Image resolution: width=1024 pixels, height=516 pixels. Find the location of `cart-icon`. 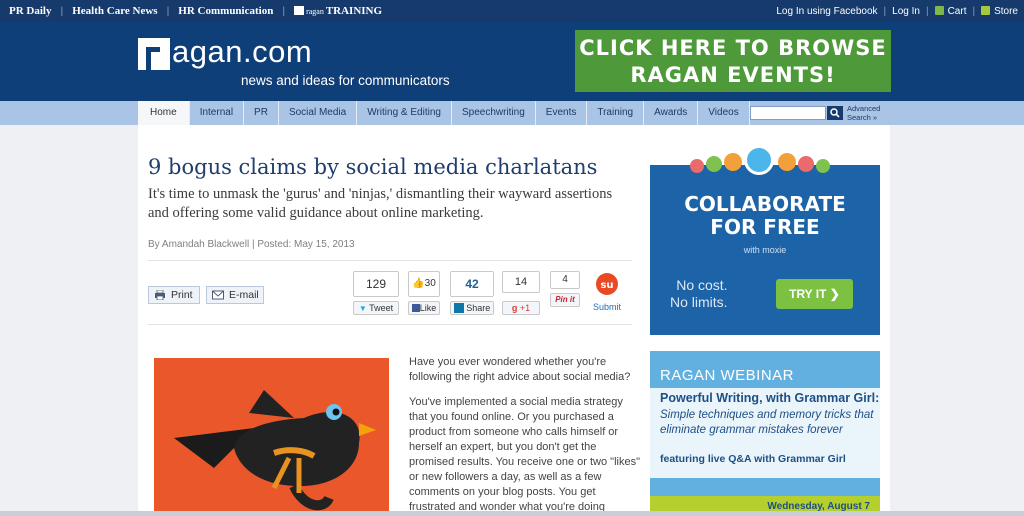

cart-icon is located at coordinates (939, 10).